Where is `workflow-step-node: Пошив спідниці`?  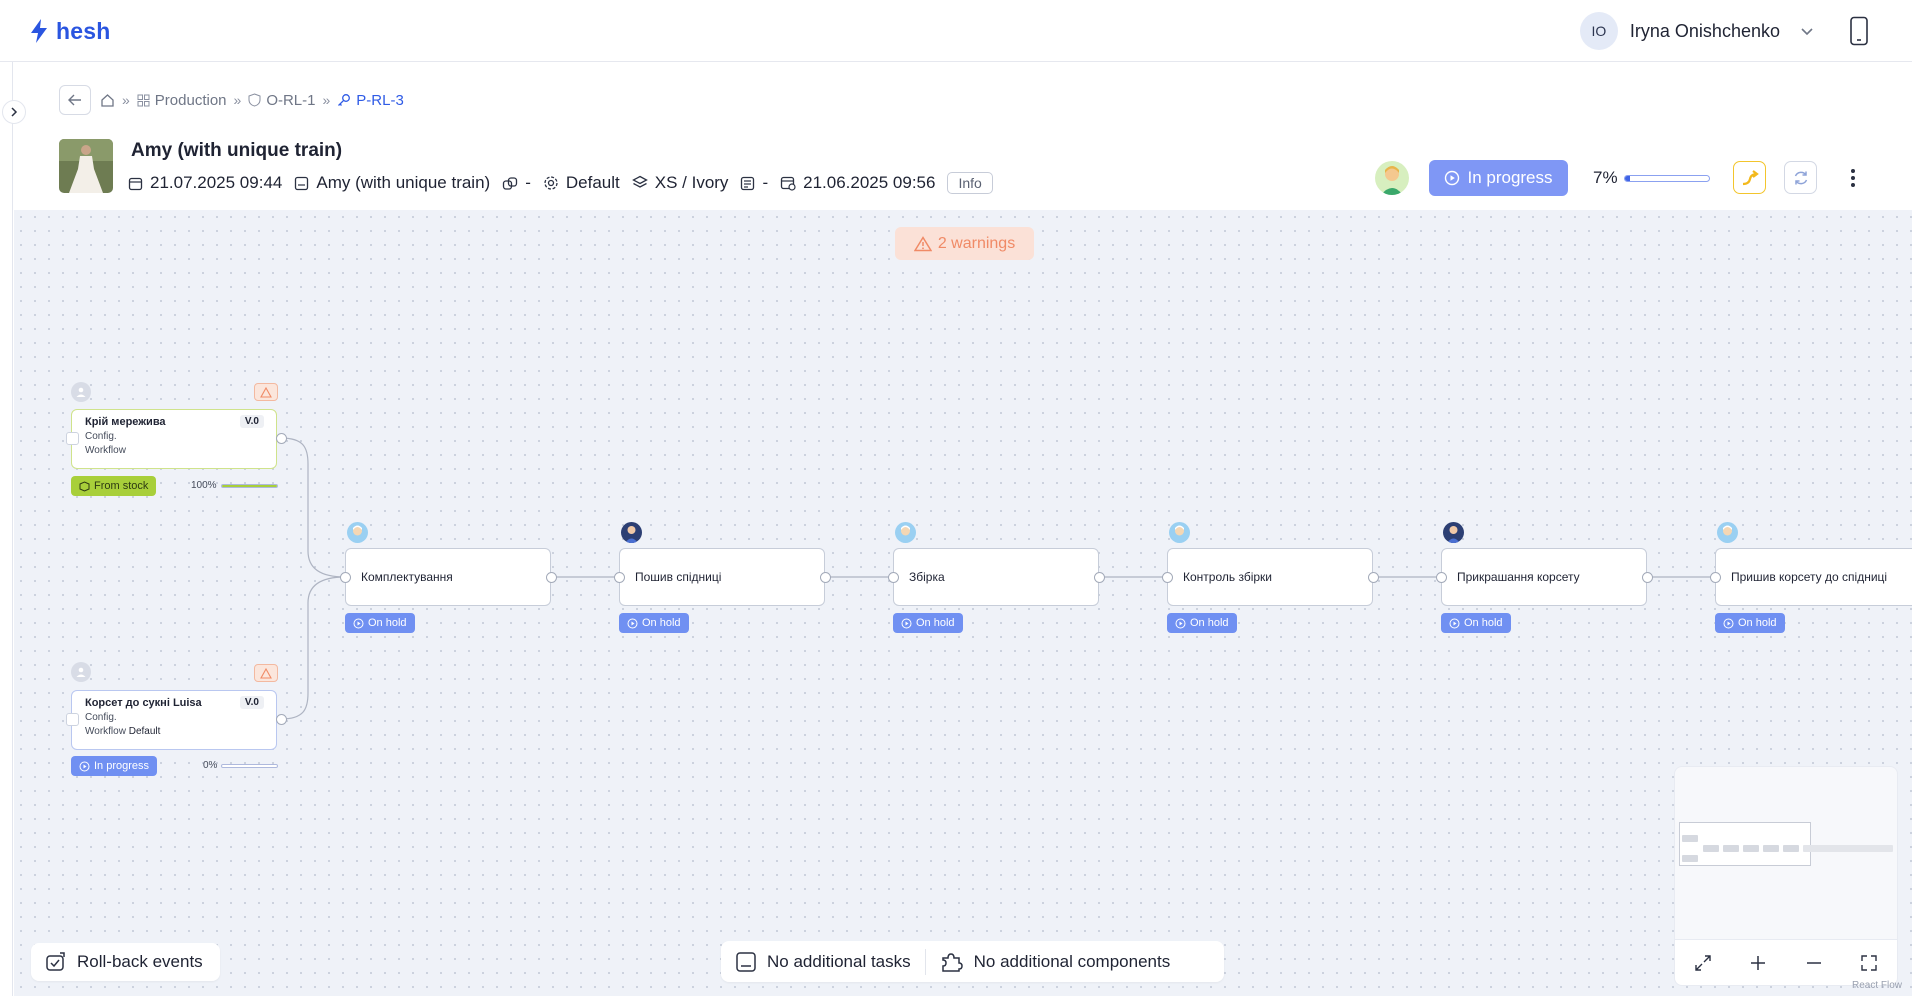
workflow-step-node: Пошив спідниці is located at coordinates (722, 577).